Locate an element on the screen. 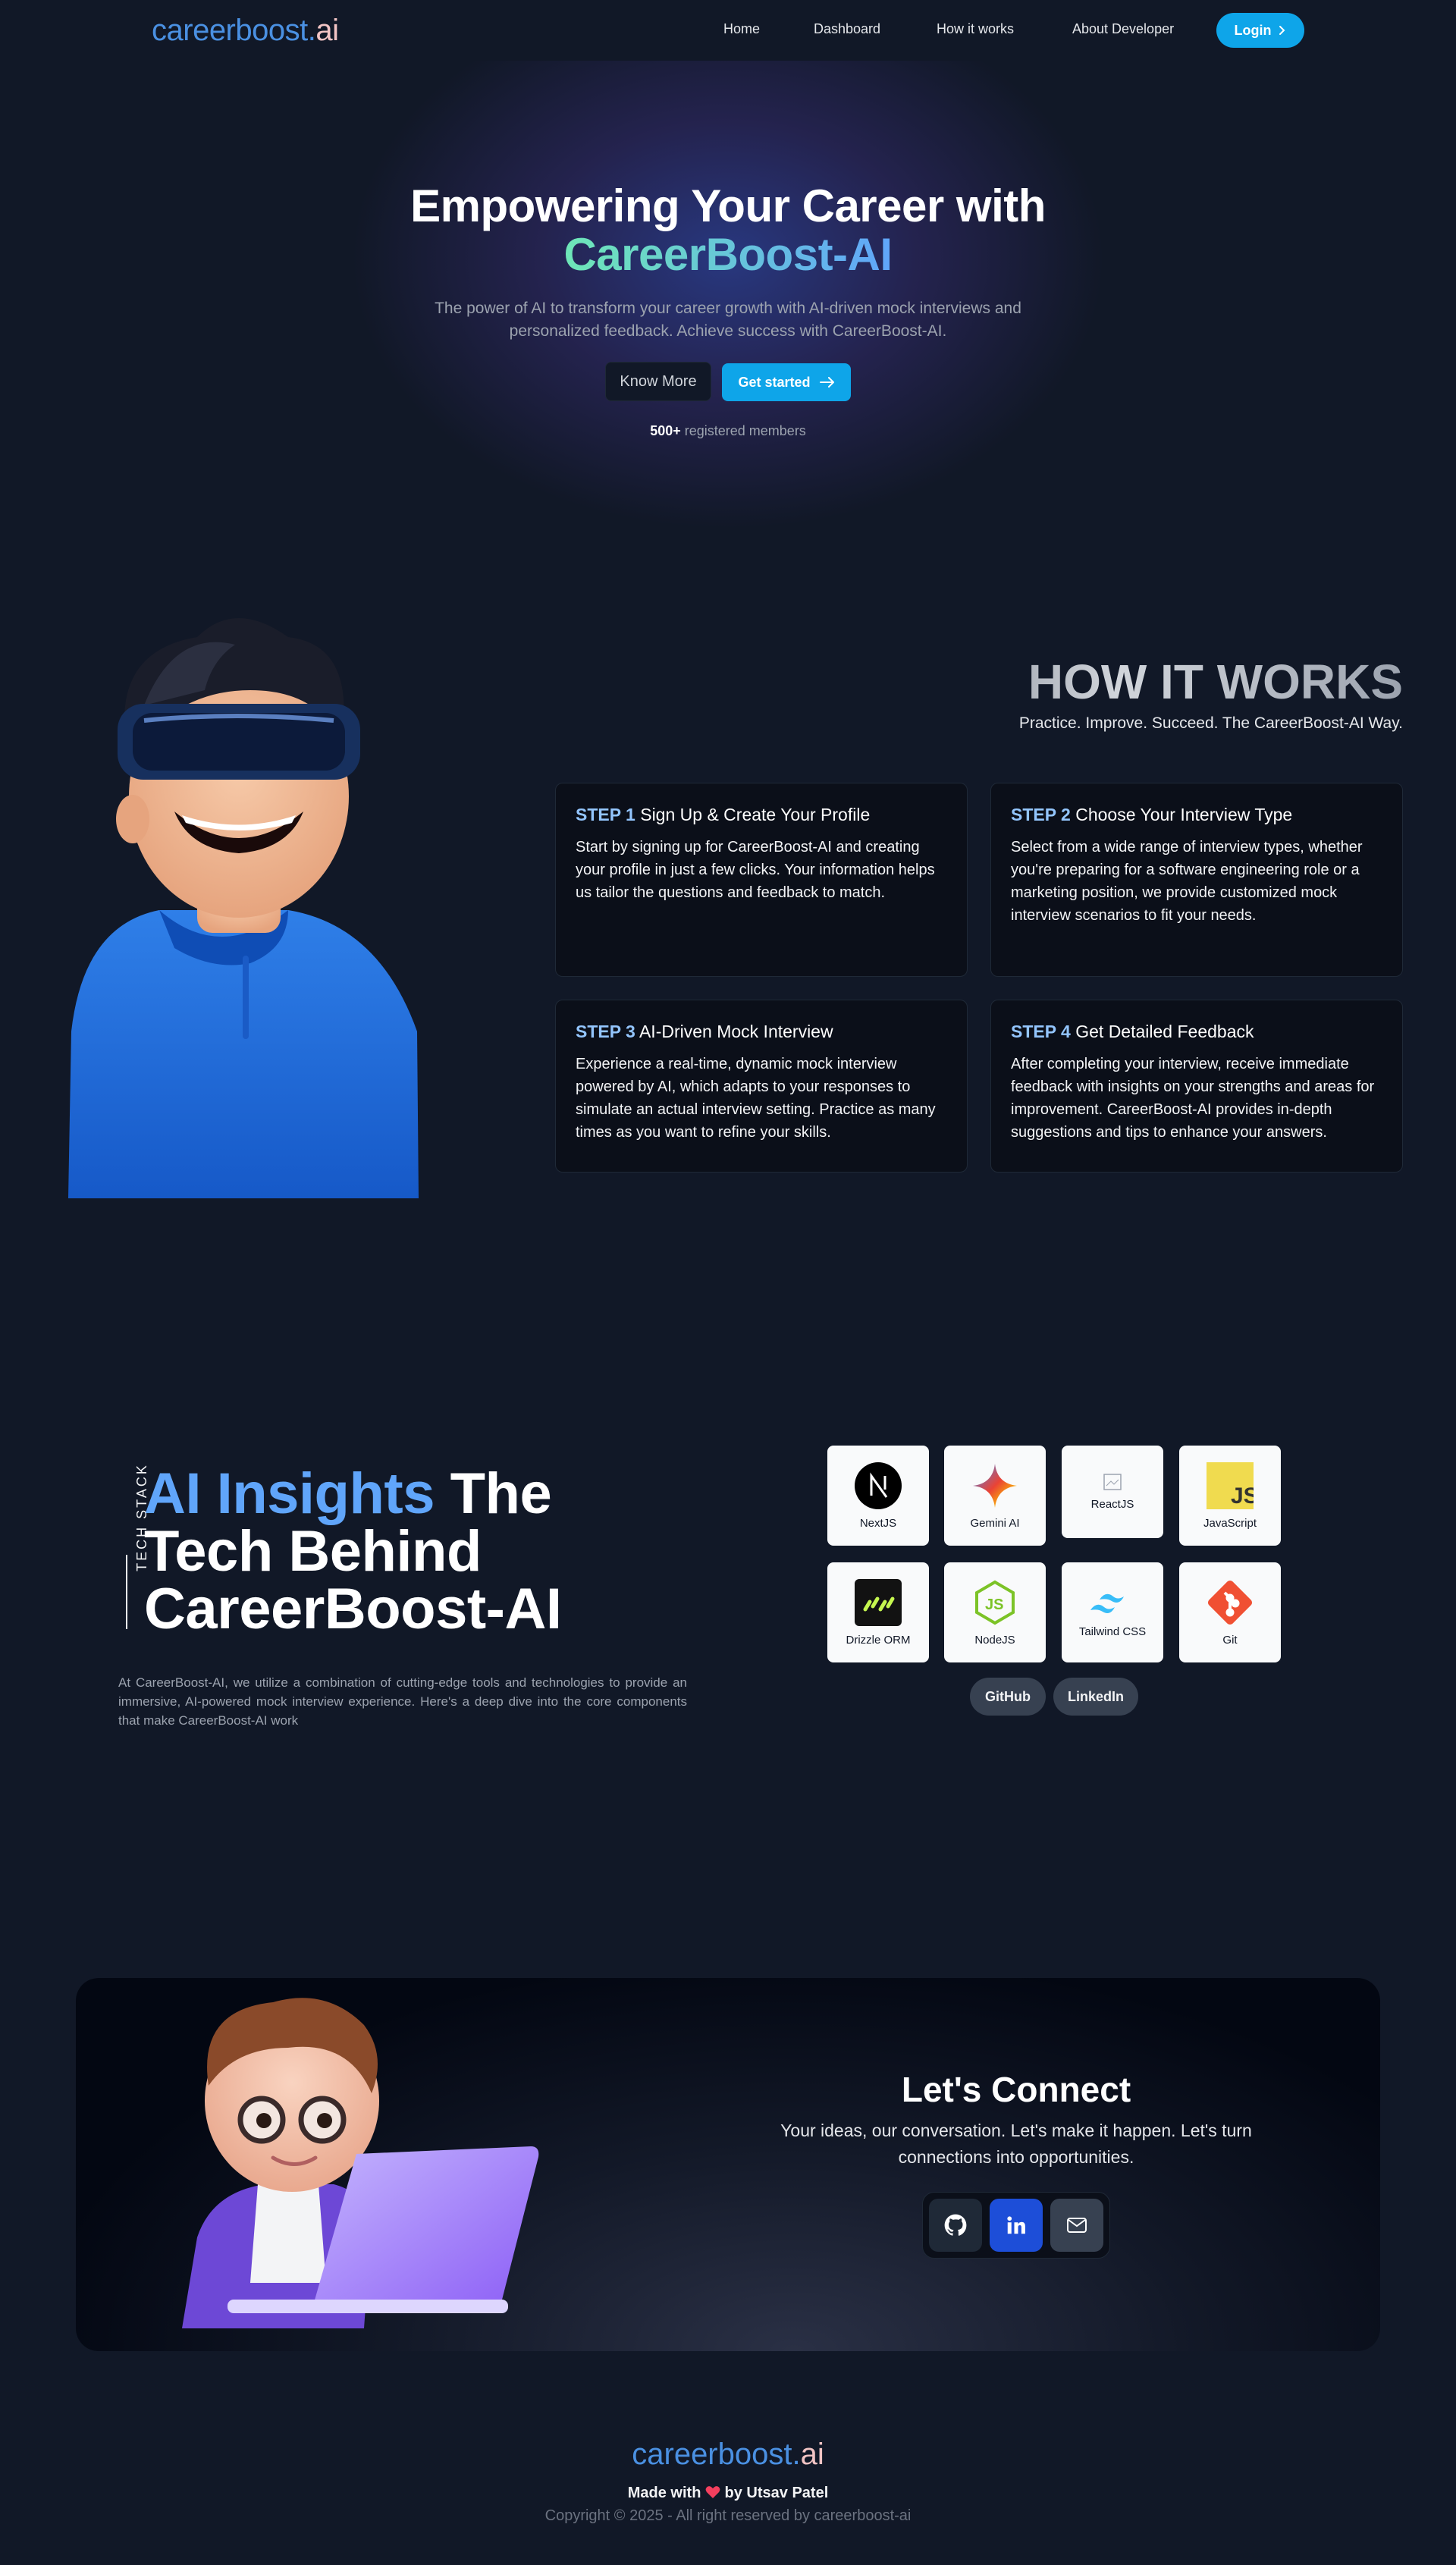  step-1-heading: STEP 1 Sign Up & Create Your Profile is located at coordinates (761, 815).